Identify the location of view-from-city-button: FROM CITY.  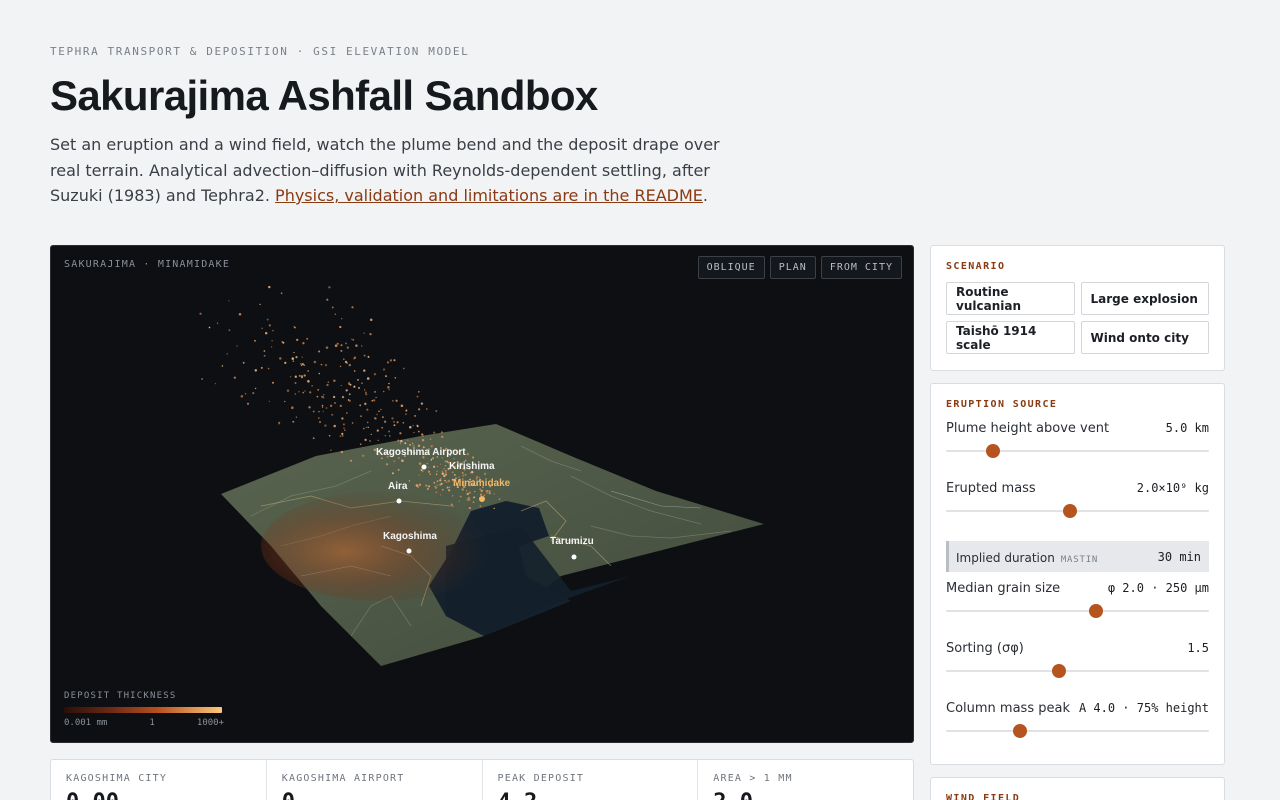
(861, 267).